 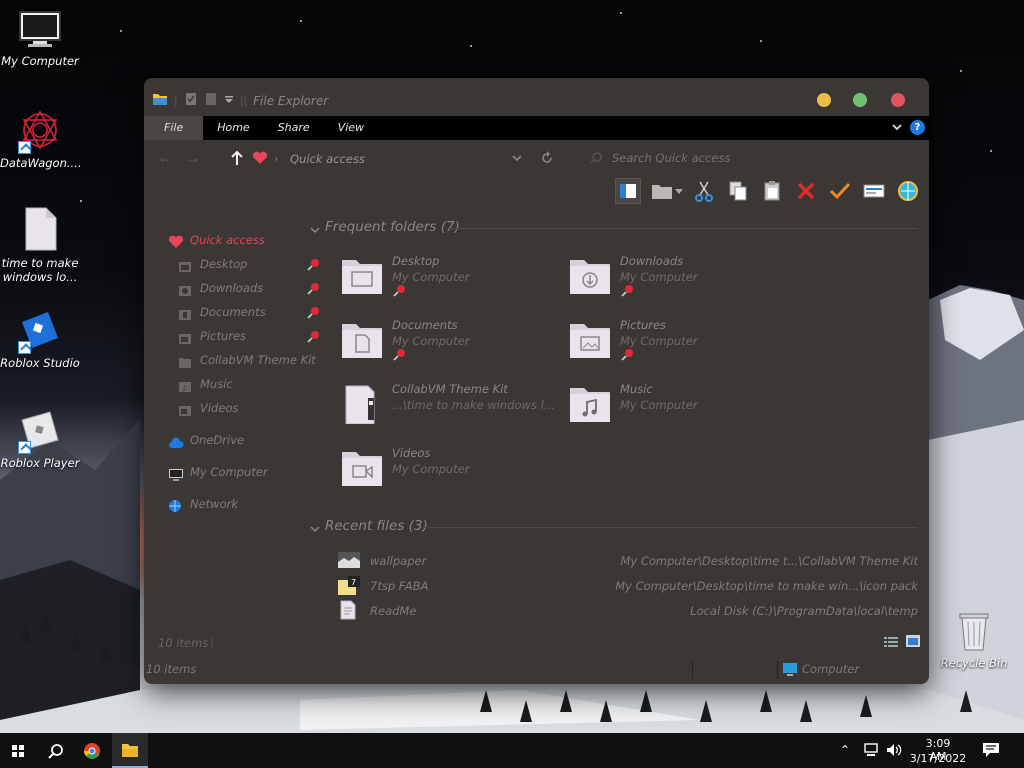 I want to click on recent-files-heading: Recent files (3), so click(x=376, y=526).